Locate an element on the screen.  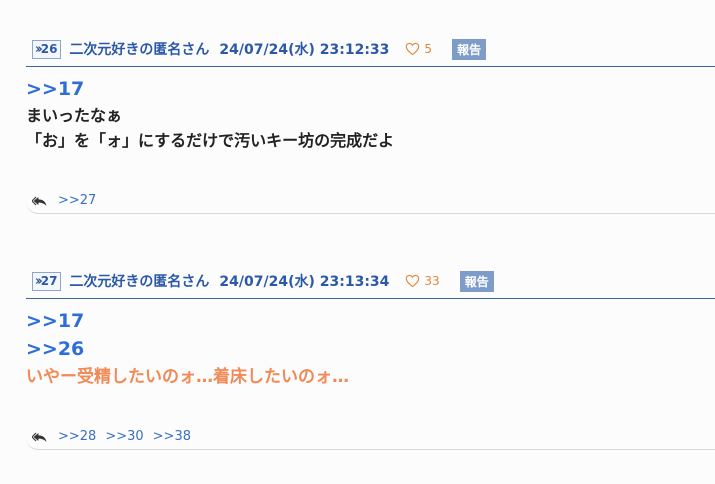
like-button: 33 is located at coordinates (422, 281).